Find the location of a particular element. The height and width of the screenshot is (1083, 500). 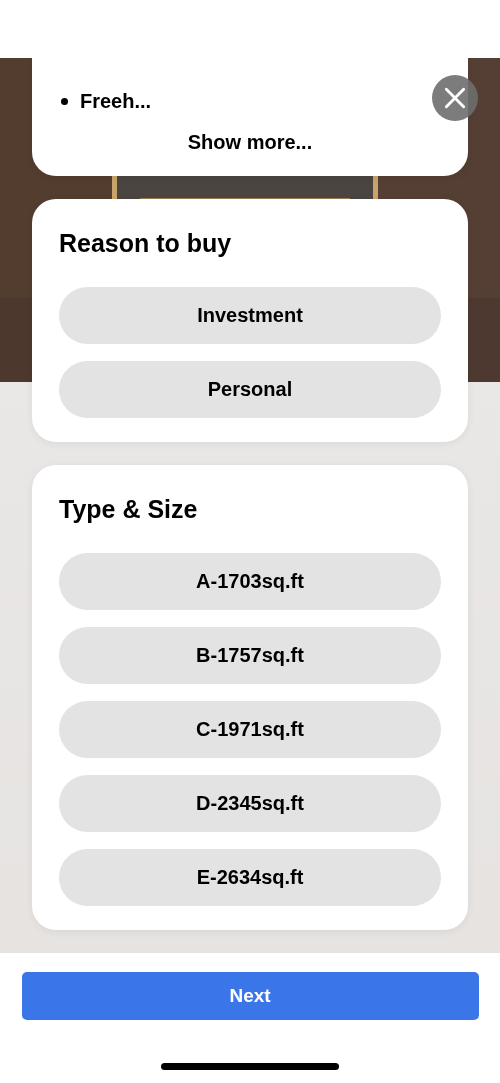

bullet-icon is located at coordinates (64, 101).